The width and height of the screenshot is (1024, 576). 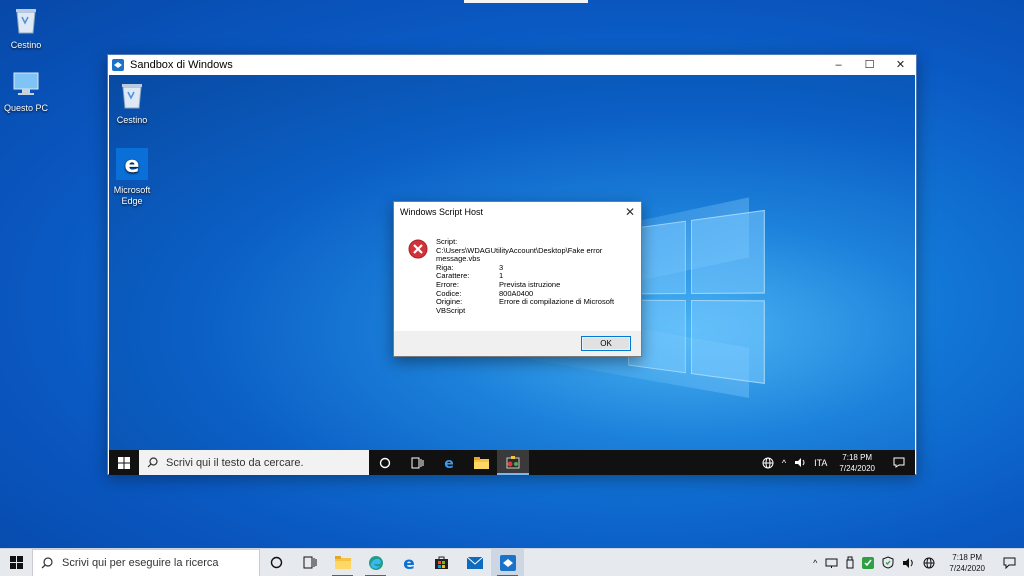 I want to click on host-store-button, so click(x=441, y=562).